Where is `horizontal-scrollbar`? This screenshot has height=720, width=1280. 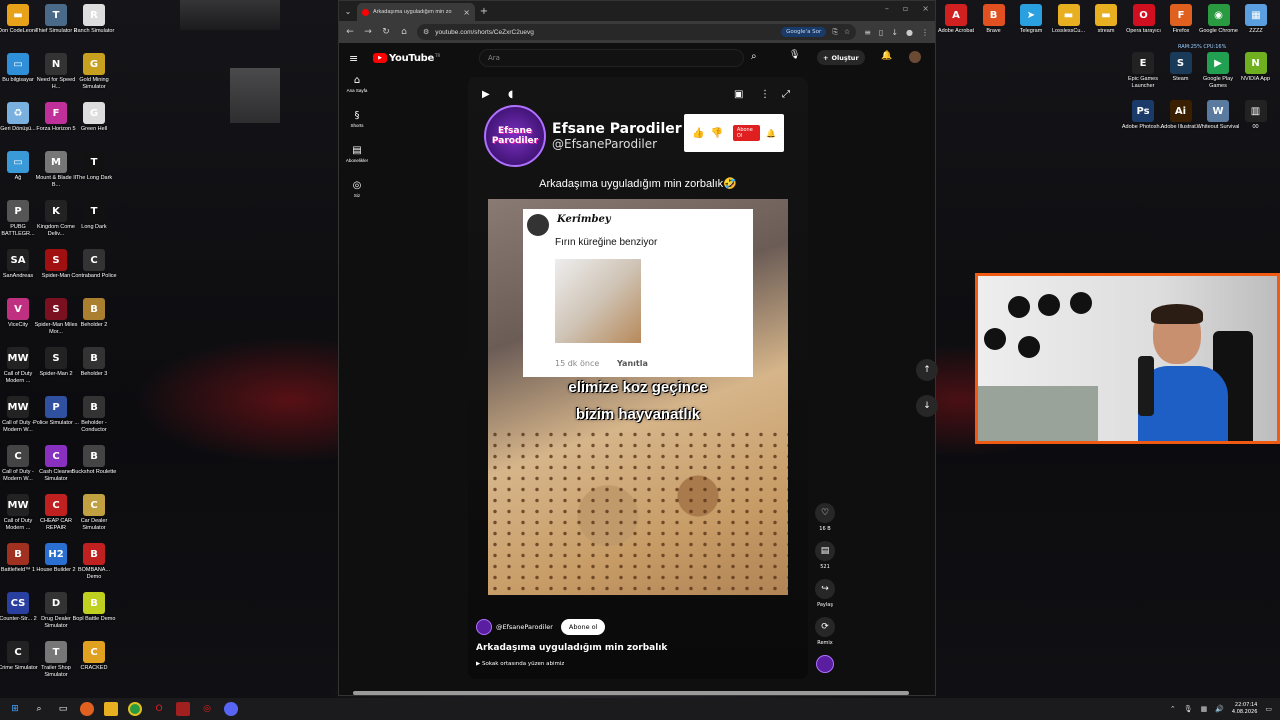
horizontal-scrollbar is located at coordinates (631, 693).